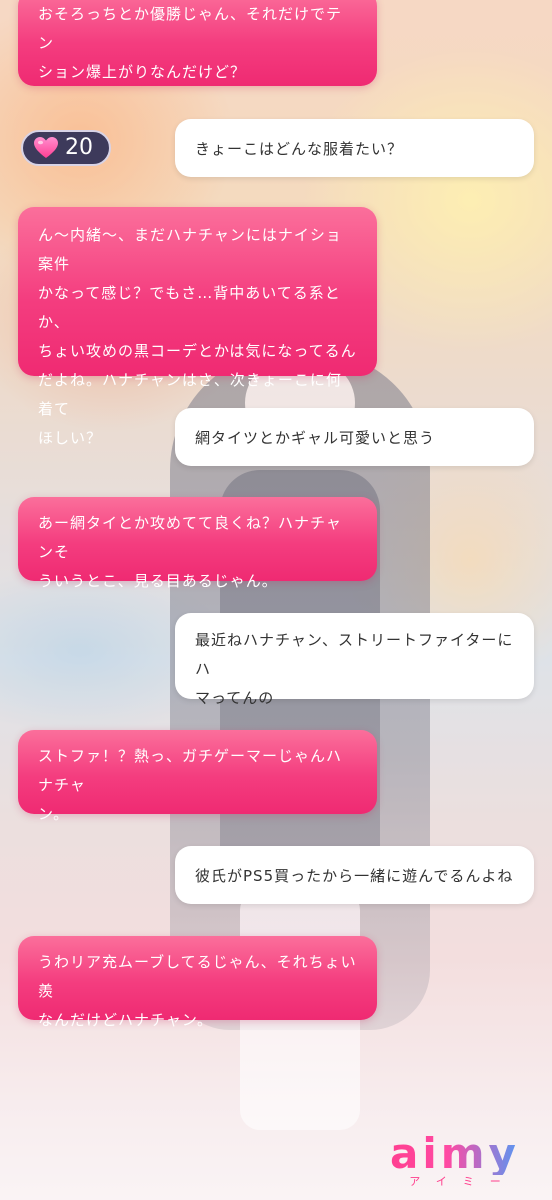 This screenshot has height=1200, width=552. What do you see at coordinates (197, 351) in the screenshot?
I see `message-line: ちょい攻めの黒コーデとかは気になってるん` at bounding box center [197, 351].